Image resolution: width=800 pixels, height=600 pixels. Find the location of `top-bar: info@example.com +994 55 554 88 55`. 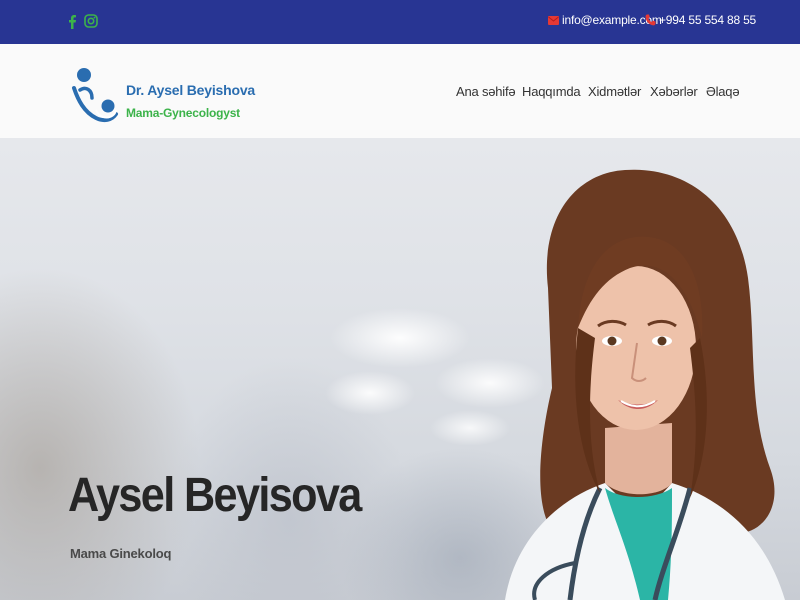

top-bar: info@example.com +994 55 554 88 55 is located at coordinates (400, 22).